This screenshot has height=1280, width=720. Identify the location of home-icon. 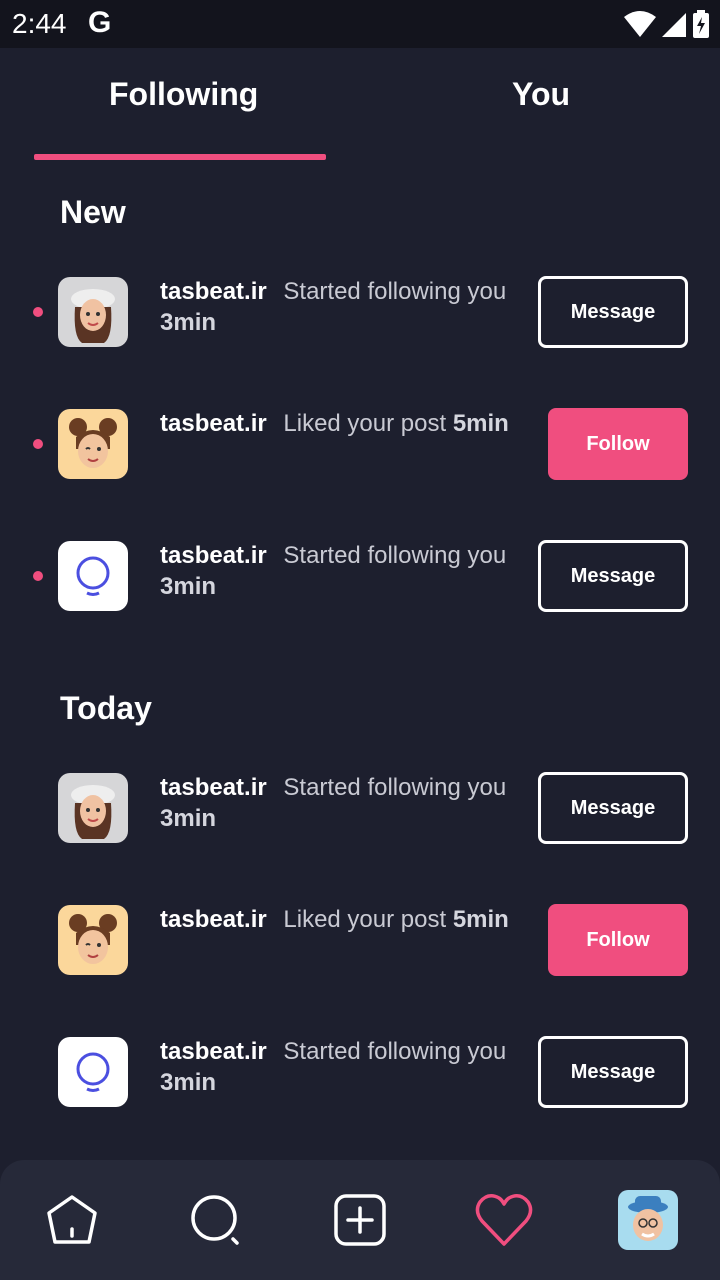
(72, 1220).